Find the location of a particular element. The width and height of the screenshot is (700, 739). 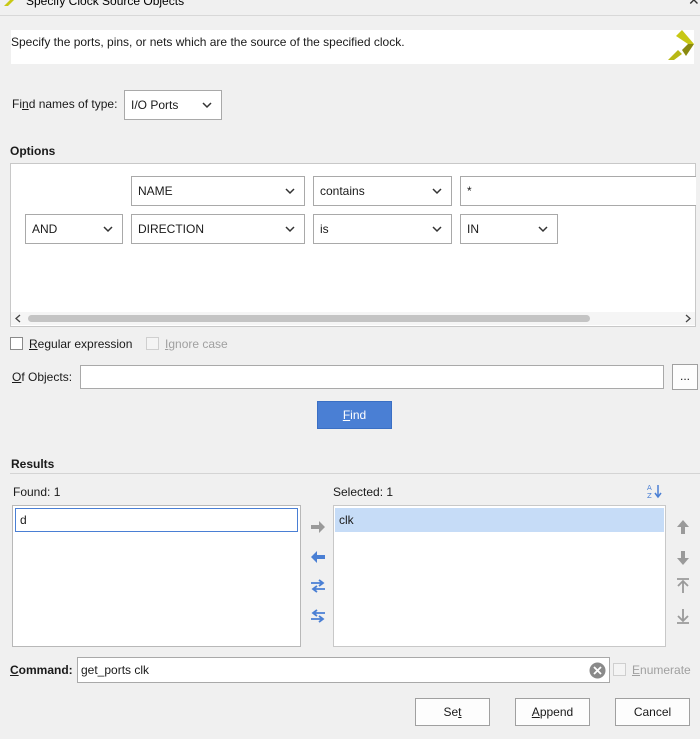

results-label: Results is located at coordinates (33, 464).